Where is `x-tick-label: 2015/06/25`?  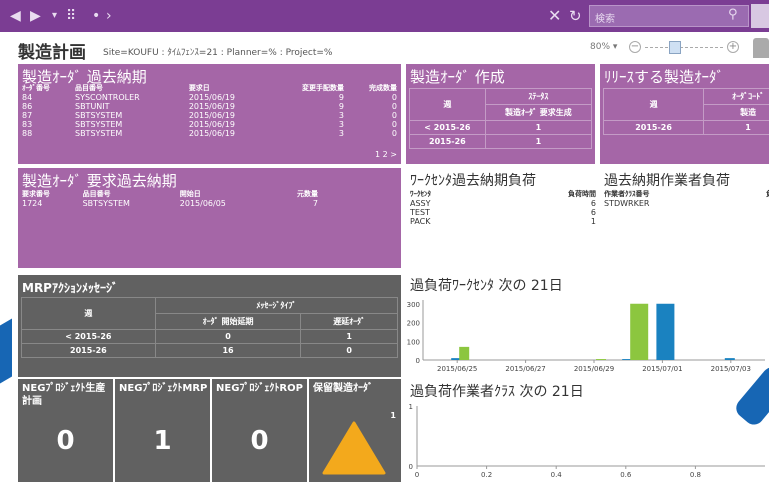 x-tick-label: 2015/06/25 is located at coordinates (457, 369).